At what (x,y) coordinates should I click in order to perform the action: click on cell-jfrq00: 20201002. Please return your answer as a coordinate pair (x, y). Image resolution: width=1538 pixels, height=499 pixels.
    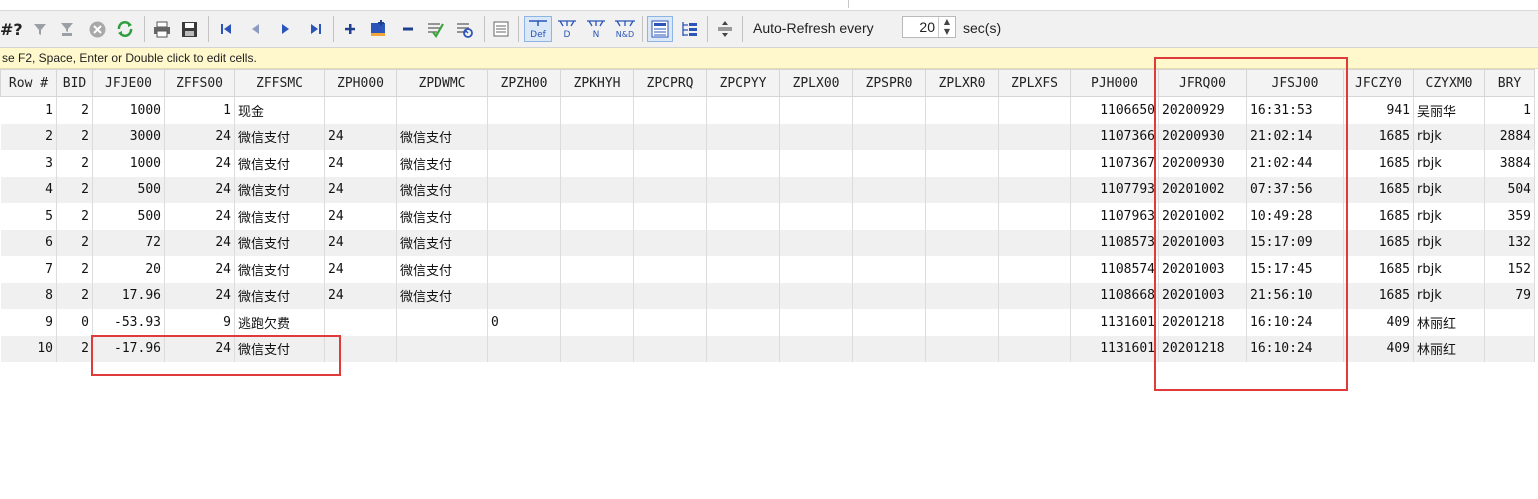
    Looking at the image, I should click on (1202, 189).